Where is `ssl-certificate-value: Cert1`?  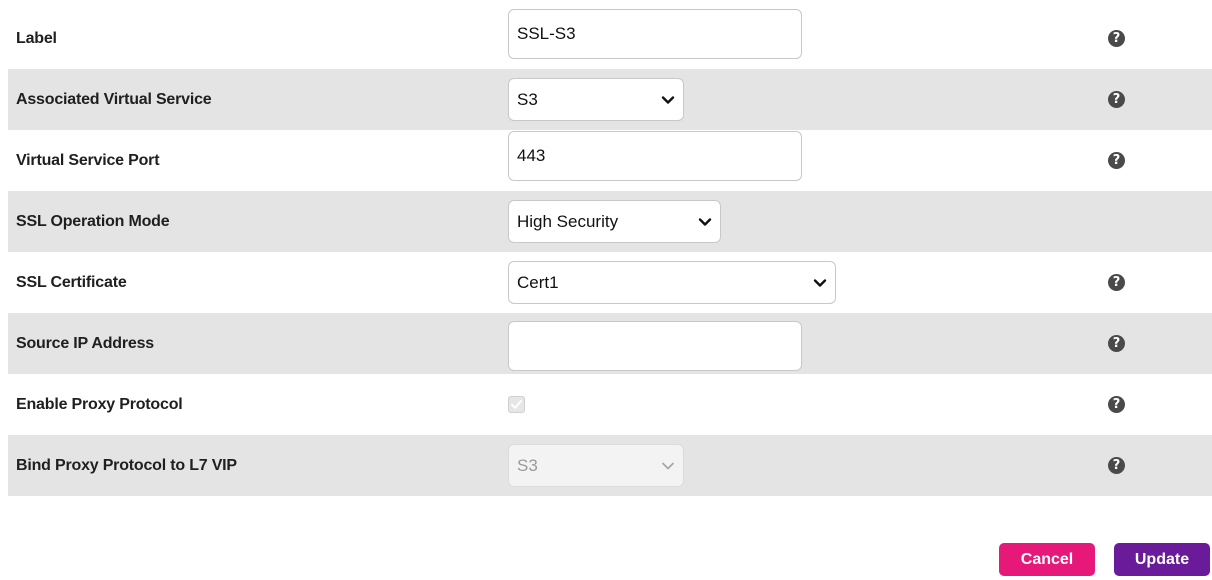
ssl-certificate-value: Cert1 is located at coordinates (538, 282).